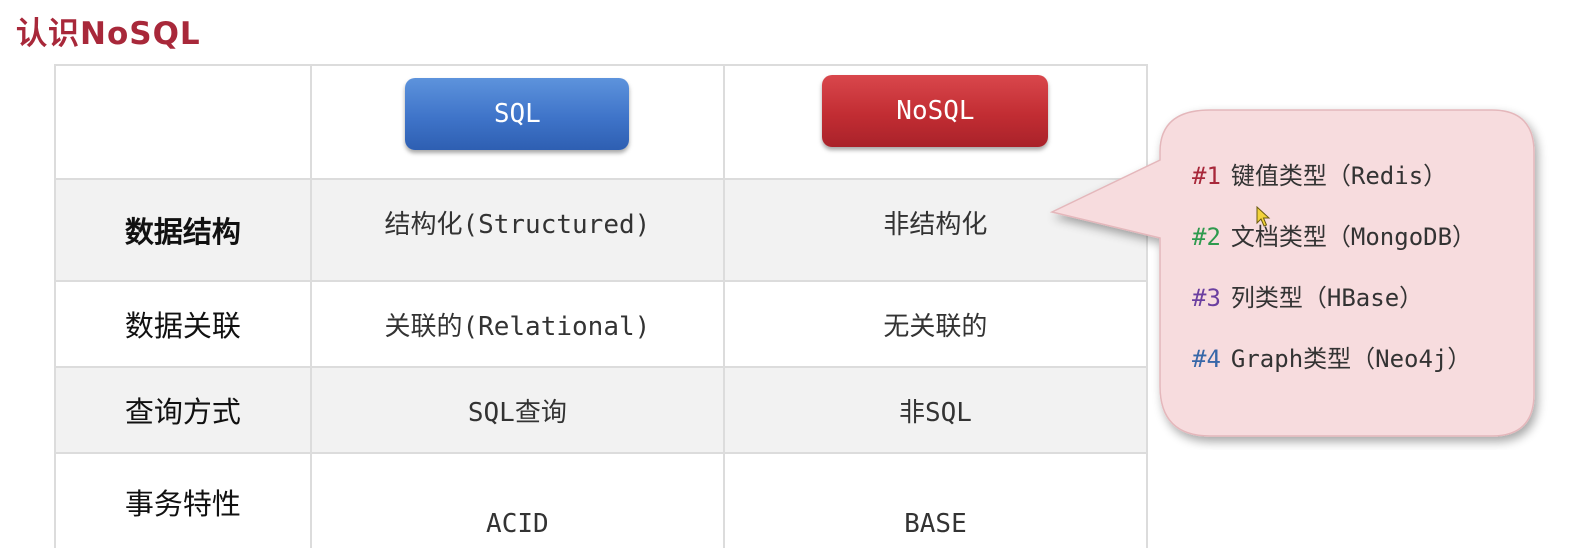 The image size is (1596, 548). I want to click on nosql-cell: BASE, so click(935, 500).